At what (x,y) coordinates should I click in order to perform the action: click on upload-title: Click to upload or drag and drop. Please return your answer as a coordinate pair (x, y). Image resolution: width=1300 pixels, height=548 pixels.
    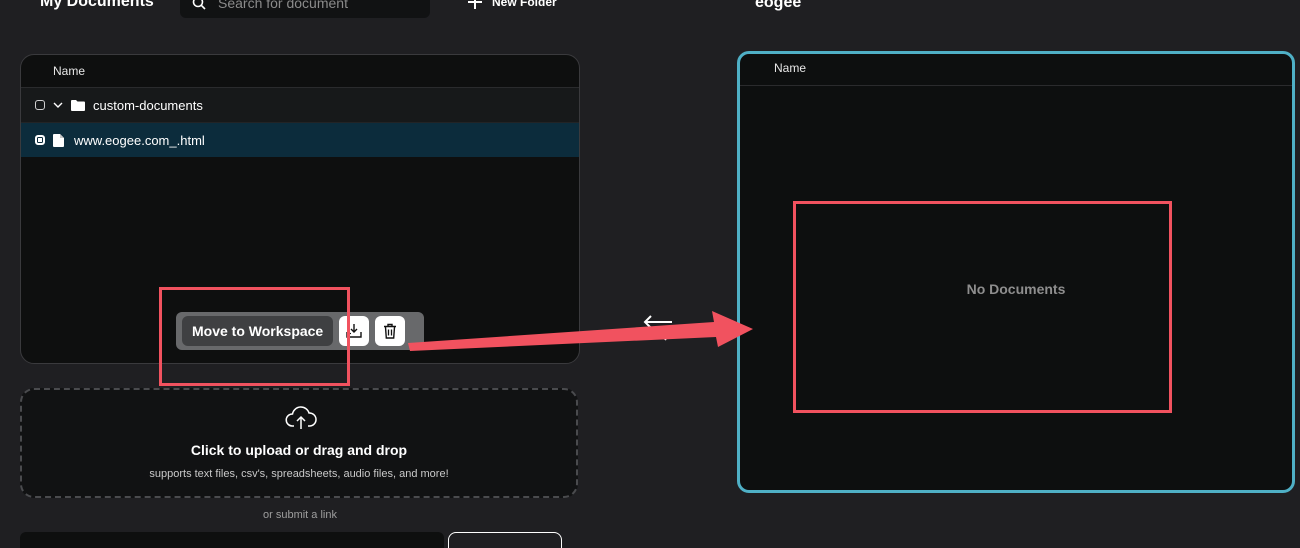
    Looking at the image, I should click on (299, 450).